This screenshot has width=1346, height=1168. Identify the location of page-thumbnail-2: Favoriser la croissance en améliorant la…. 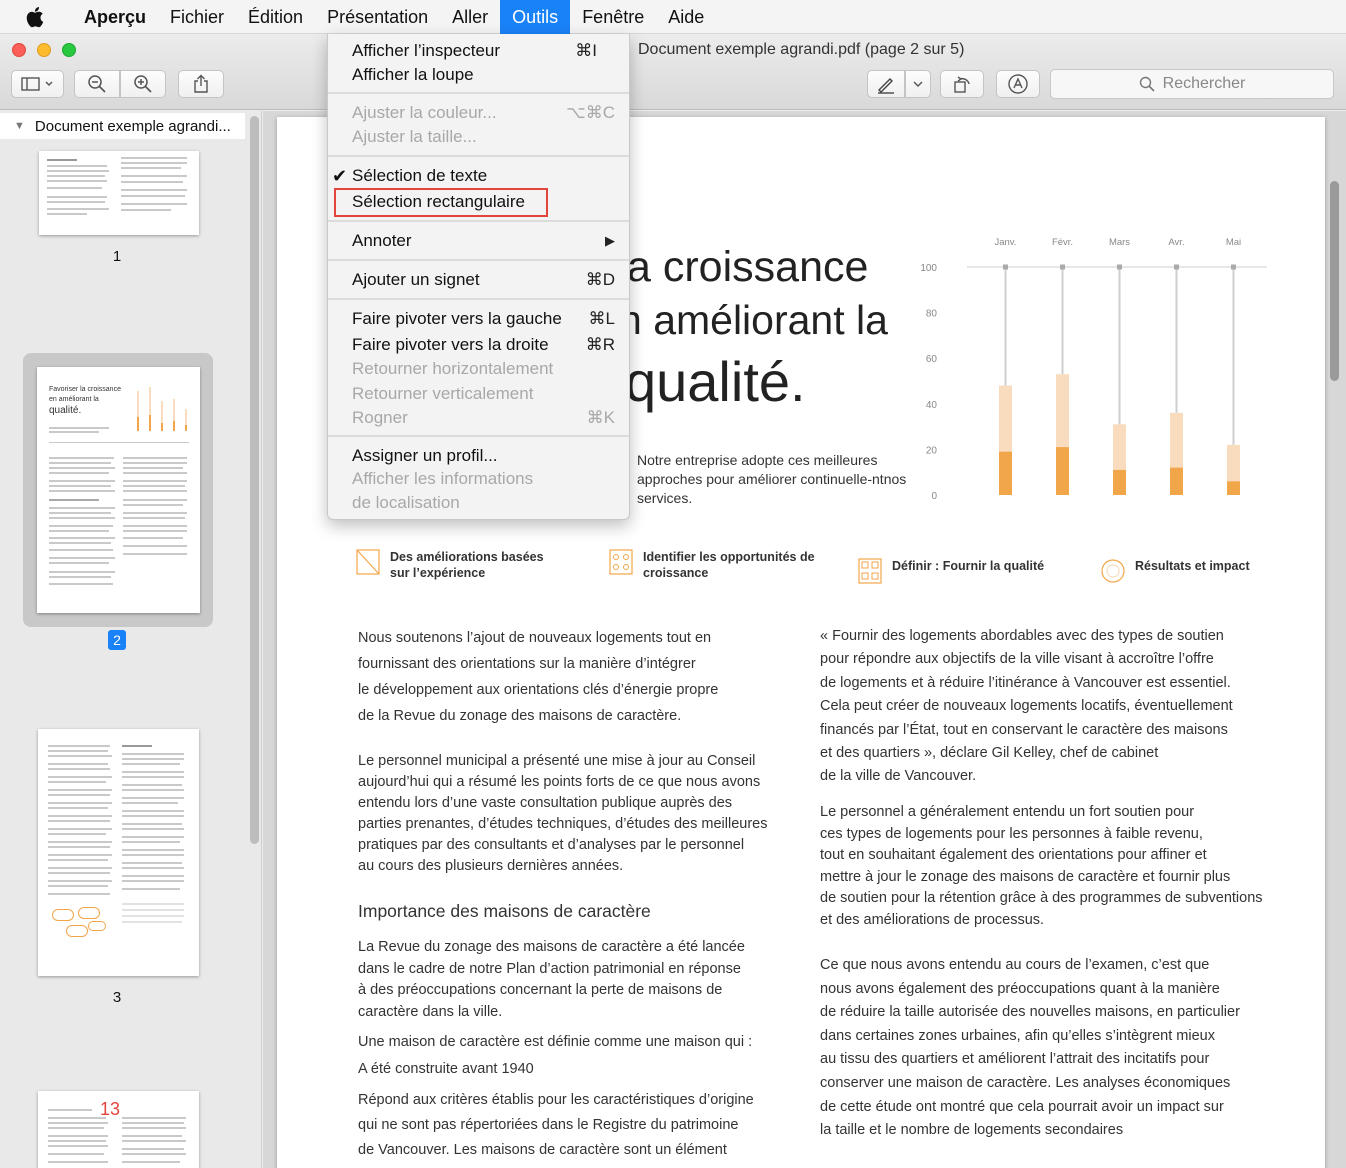
(118, 490).